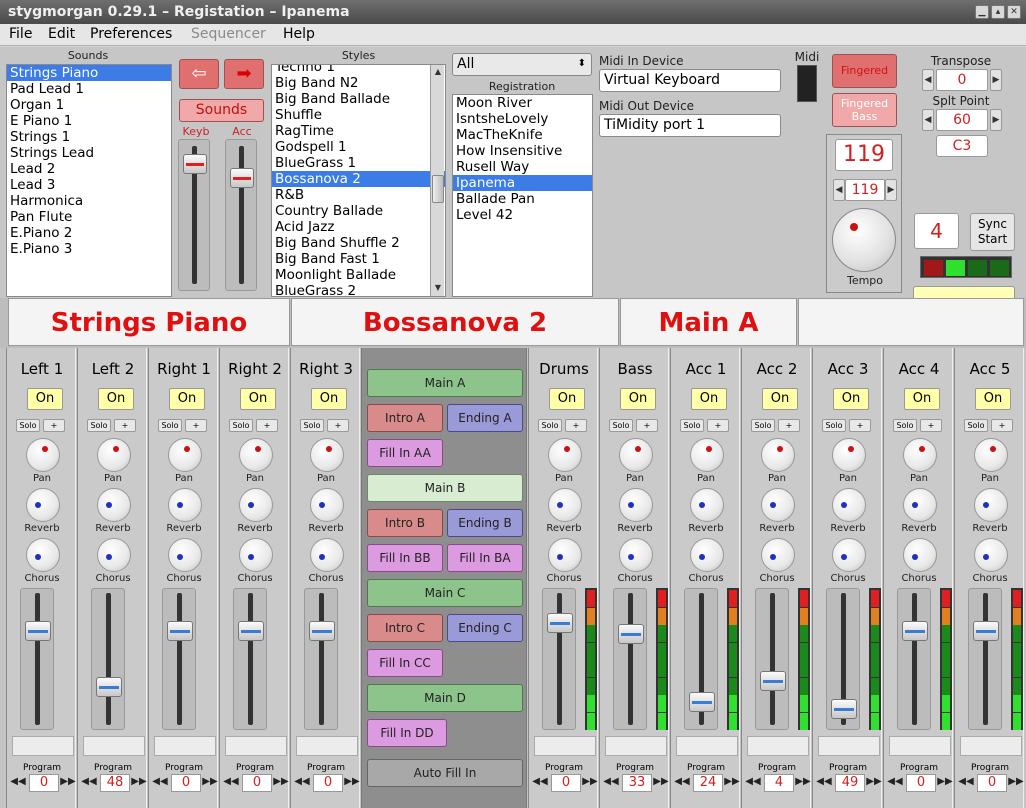  I want to click on acc-3-plus-button: +, so click(860, 425).